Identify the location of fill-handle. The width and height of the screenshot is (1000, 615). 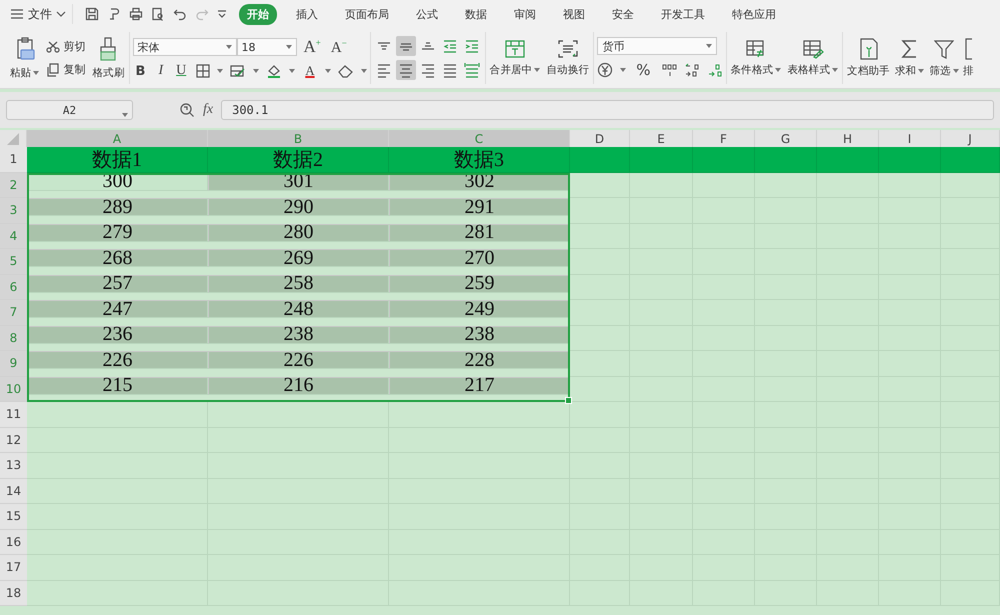
(568, 400).